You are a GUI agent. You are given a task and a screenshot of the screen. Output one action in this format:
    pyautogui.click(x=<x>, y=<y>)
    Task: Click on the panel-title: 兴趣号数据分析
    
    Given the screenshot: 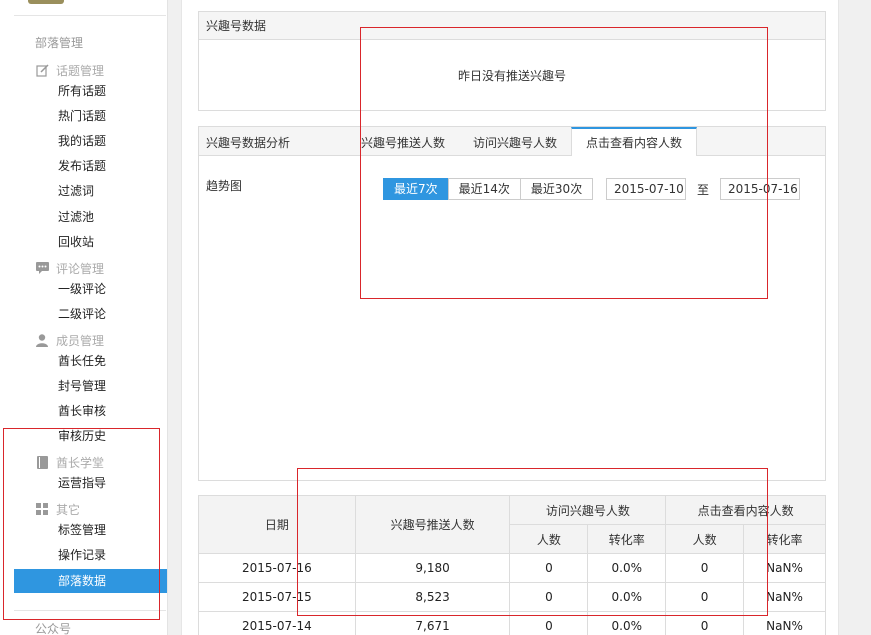 What is the action you would take?
    pyautogui.click(x=248, y=143)
    